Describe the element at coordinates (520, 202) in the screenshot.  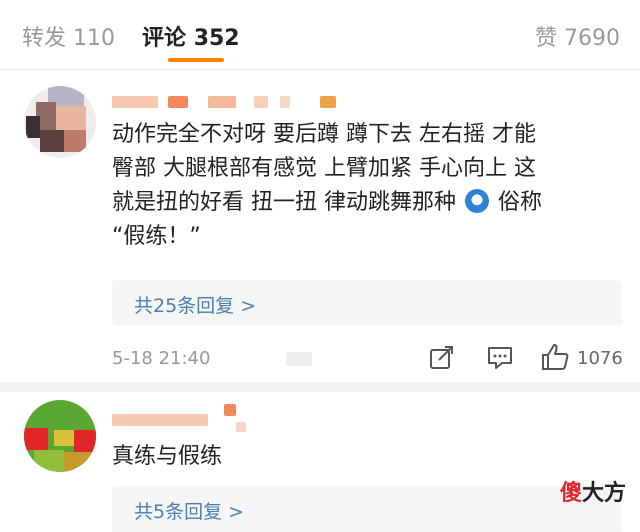
I see `comment-line-3-tail: 俗称` at that location.